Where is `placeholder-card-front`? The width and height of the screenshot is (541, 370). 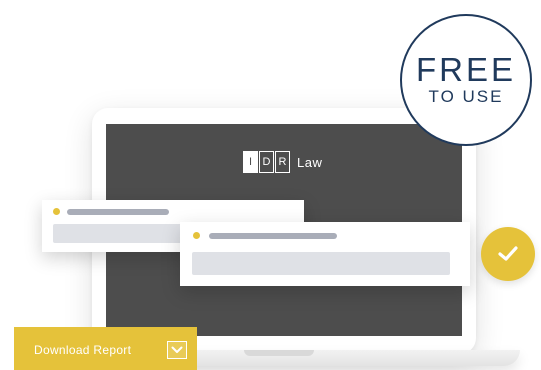
placeholder-card-front is located at coordinates (325, 254).